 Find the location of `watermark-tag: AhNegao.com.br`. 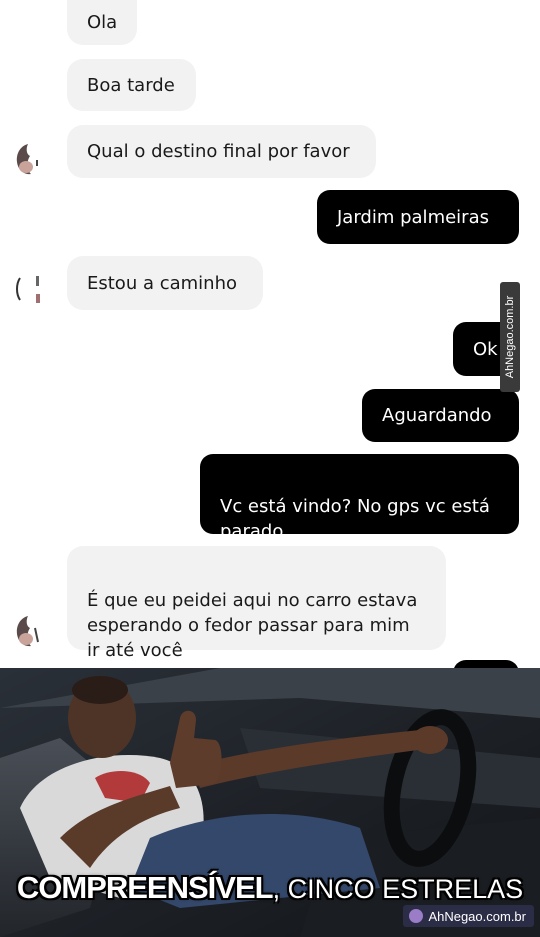

watermark-tag: AhNegao.com.br is located at coordinates (510, 337).